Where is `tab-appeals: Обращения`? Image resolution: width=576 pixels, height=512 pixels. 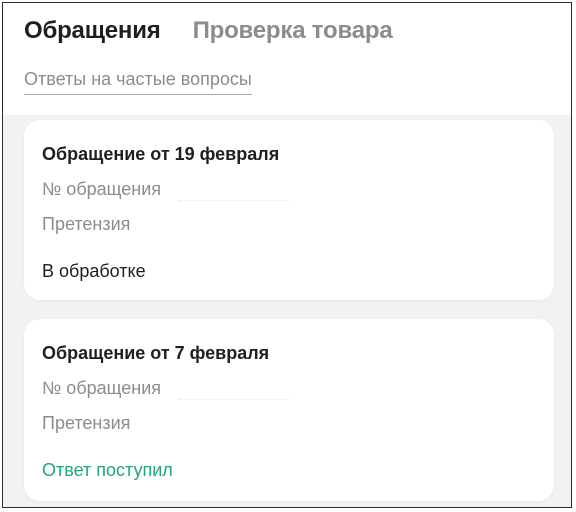 tab-appeals: Обращения is located at coordinates (92, 31).